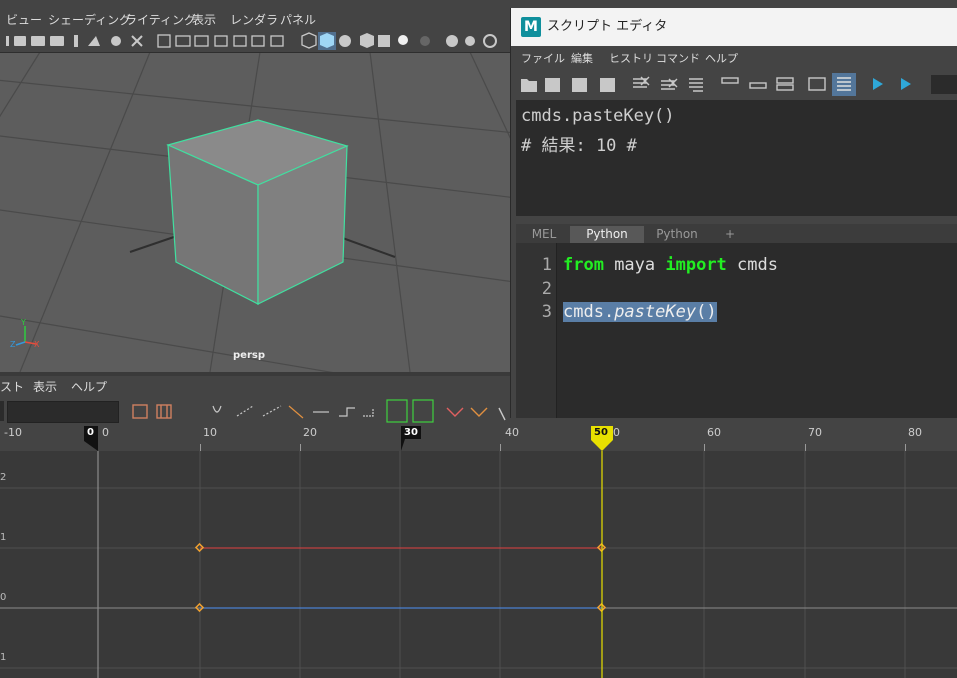 The width and height of the screenshot is (957, 678). I want to click on safe-action-icon, so click(258, 41).